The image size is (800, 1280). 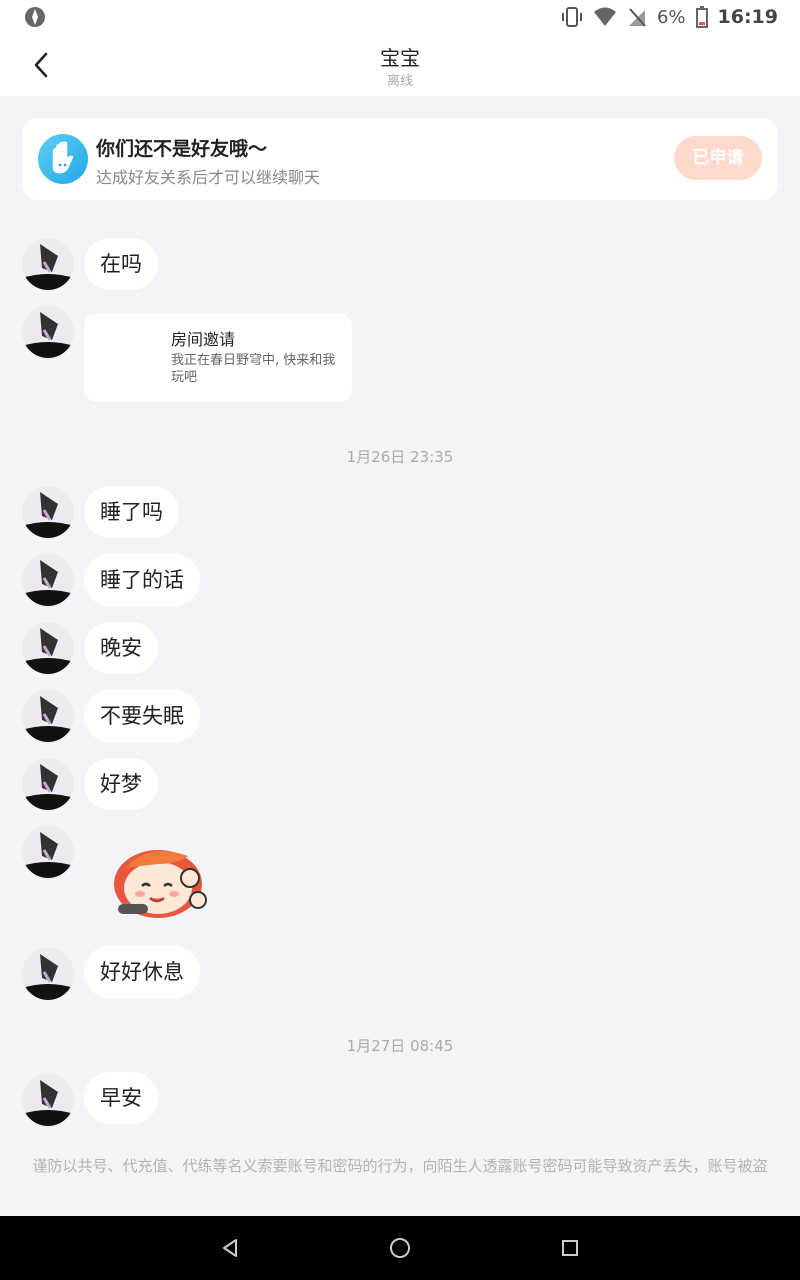 What do you see at coordinates (604, 16) in the screenshot?
I see `wifi-icon` at bounding box center [604, 16].